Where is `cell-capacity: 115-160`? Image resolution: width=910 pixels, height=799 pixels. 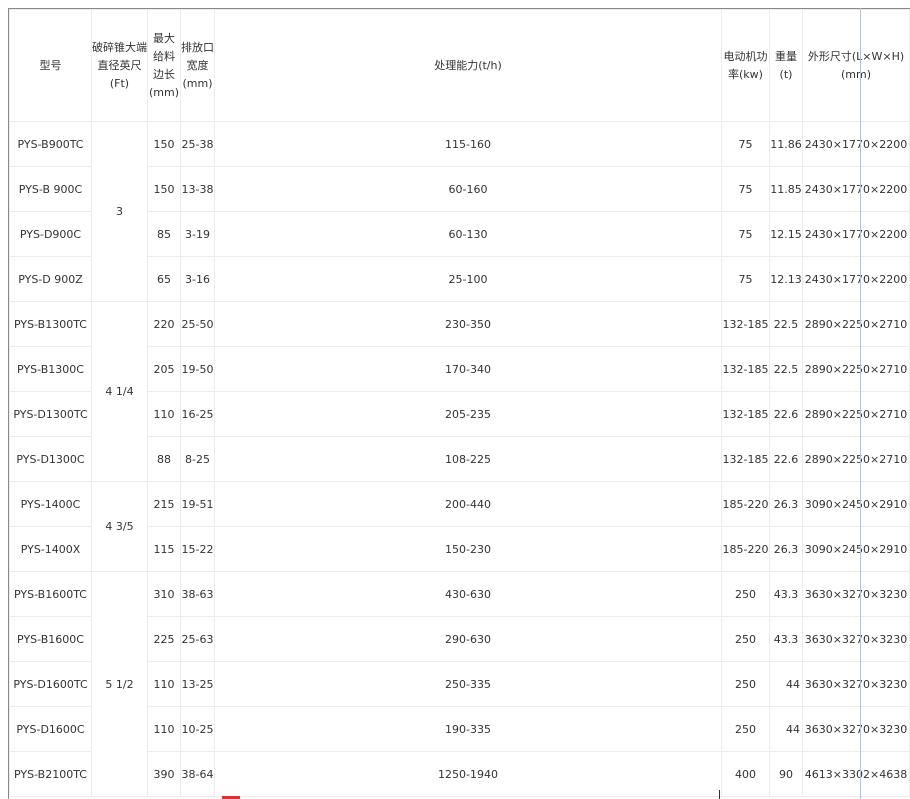
cell-capacity: 115-160 is located at coordinates (468, 144).